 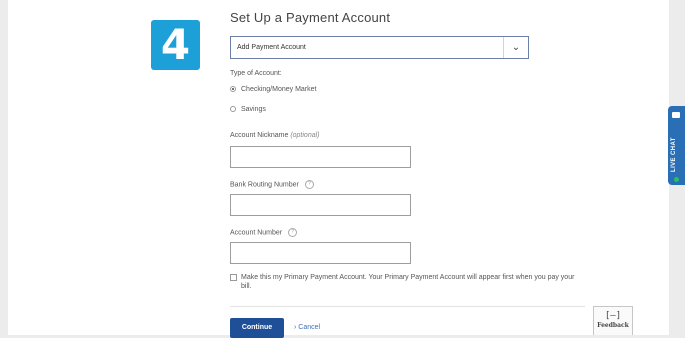 I want to click on chat-icon, so click(x=676, y=115).